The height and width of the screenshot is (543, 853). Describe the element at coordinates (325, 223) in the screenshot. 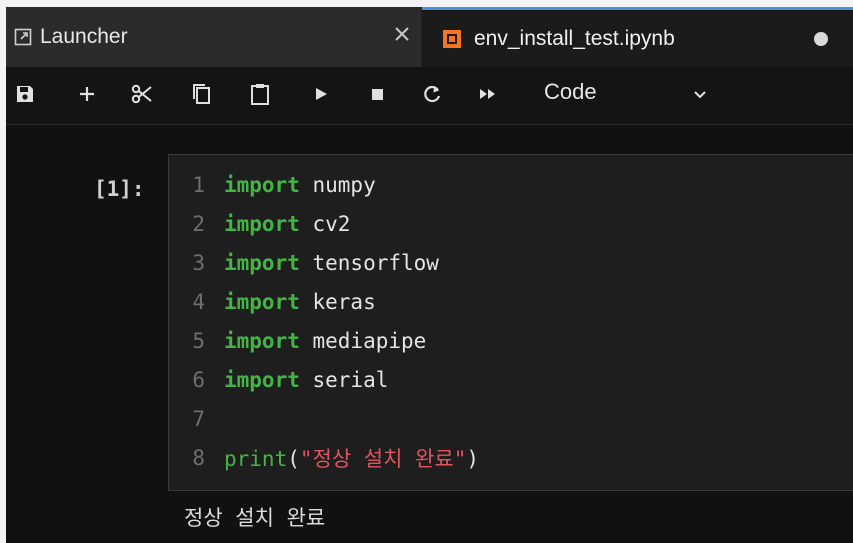

I see `module-name: cv2` at that location.